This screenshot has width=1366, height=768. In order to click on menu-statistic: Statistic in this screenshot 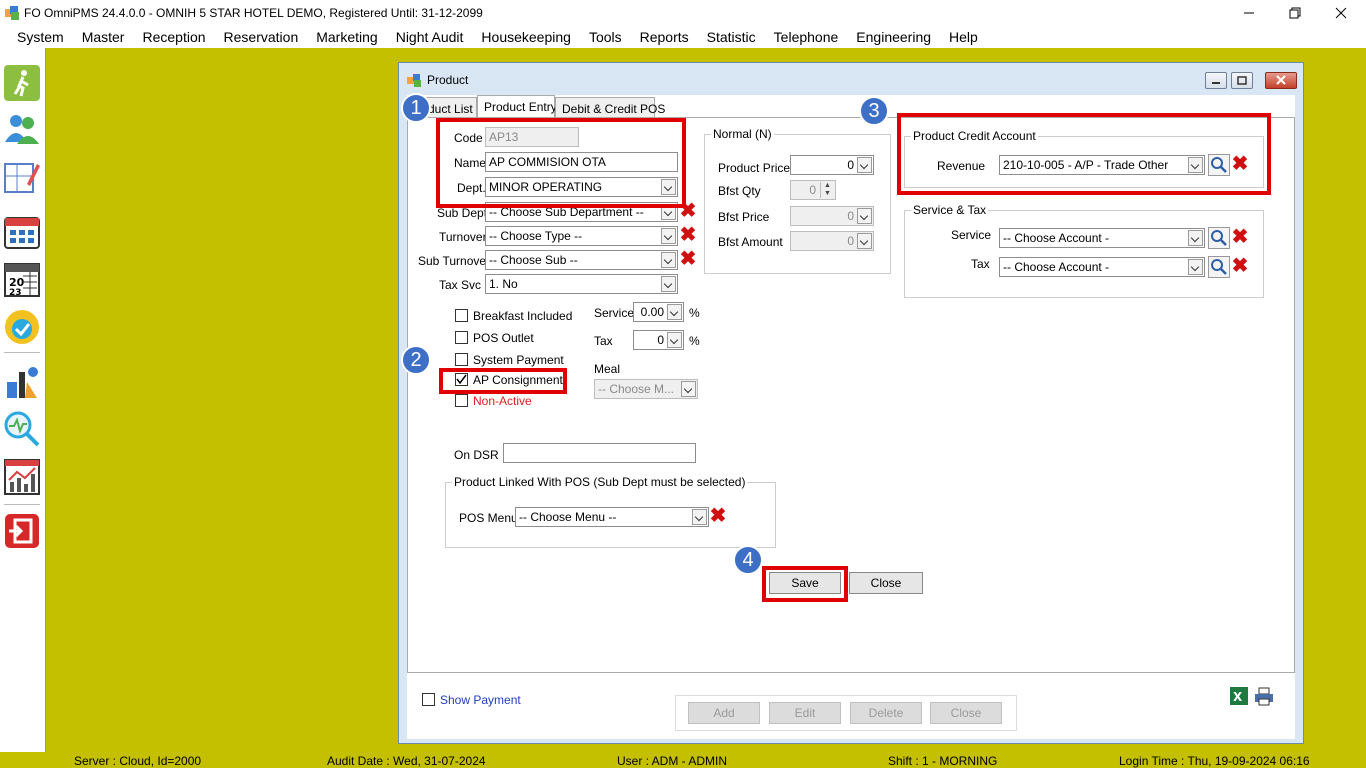, I will do `click(731, 37)`.